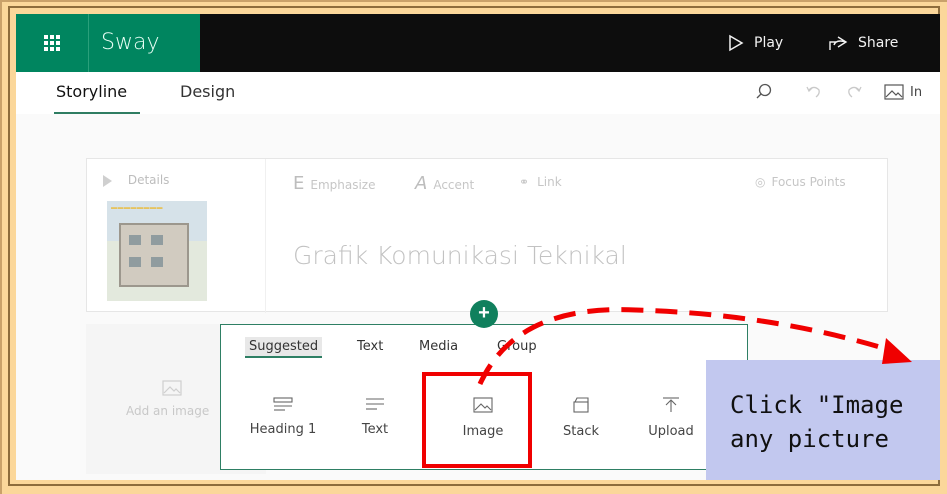 The height and width of the screenshot is (494, 947). What do you see at coordinates (144, 43) in the screenshot?
I see `app-name: Sway` at bounding box center [144, 43].